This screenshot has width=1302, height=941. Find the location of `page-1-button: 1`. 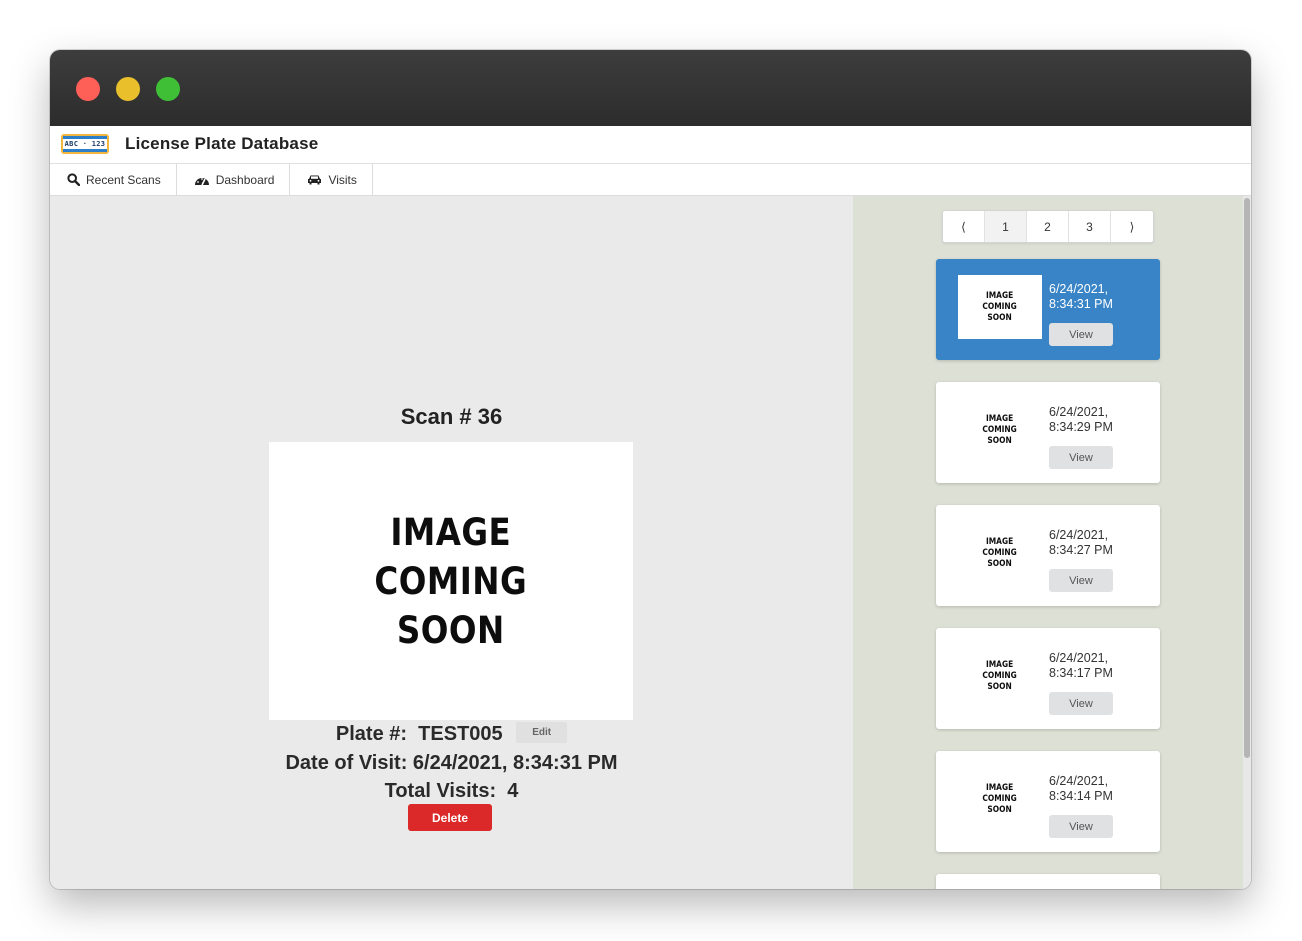

page-1-button: 1 is located at coordinates (1006, 226).